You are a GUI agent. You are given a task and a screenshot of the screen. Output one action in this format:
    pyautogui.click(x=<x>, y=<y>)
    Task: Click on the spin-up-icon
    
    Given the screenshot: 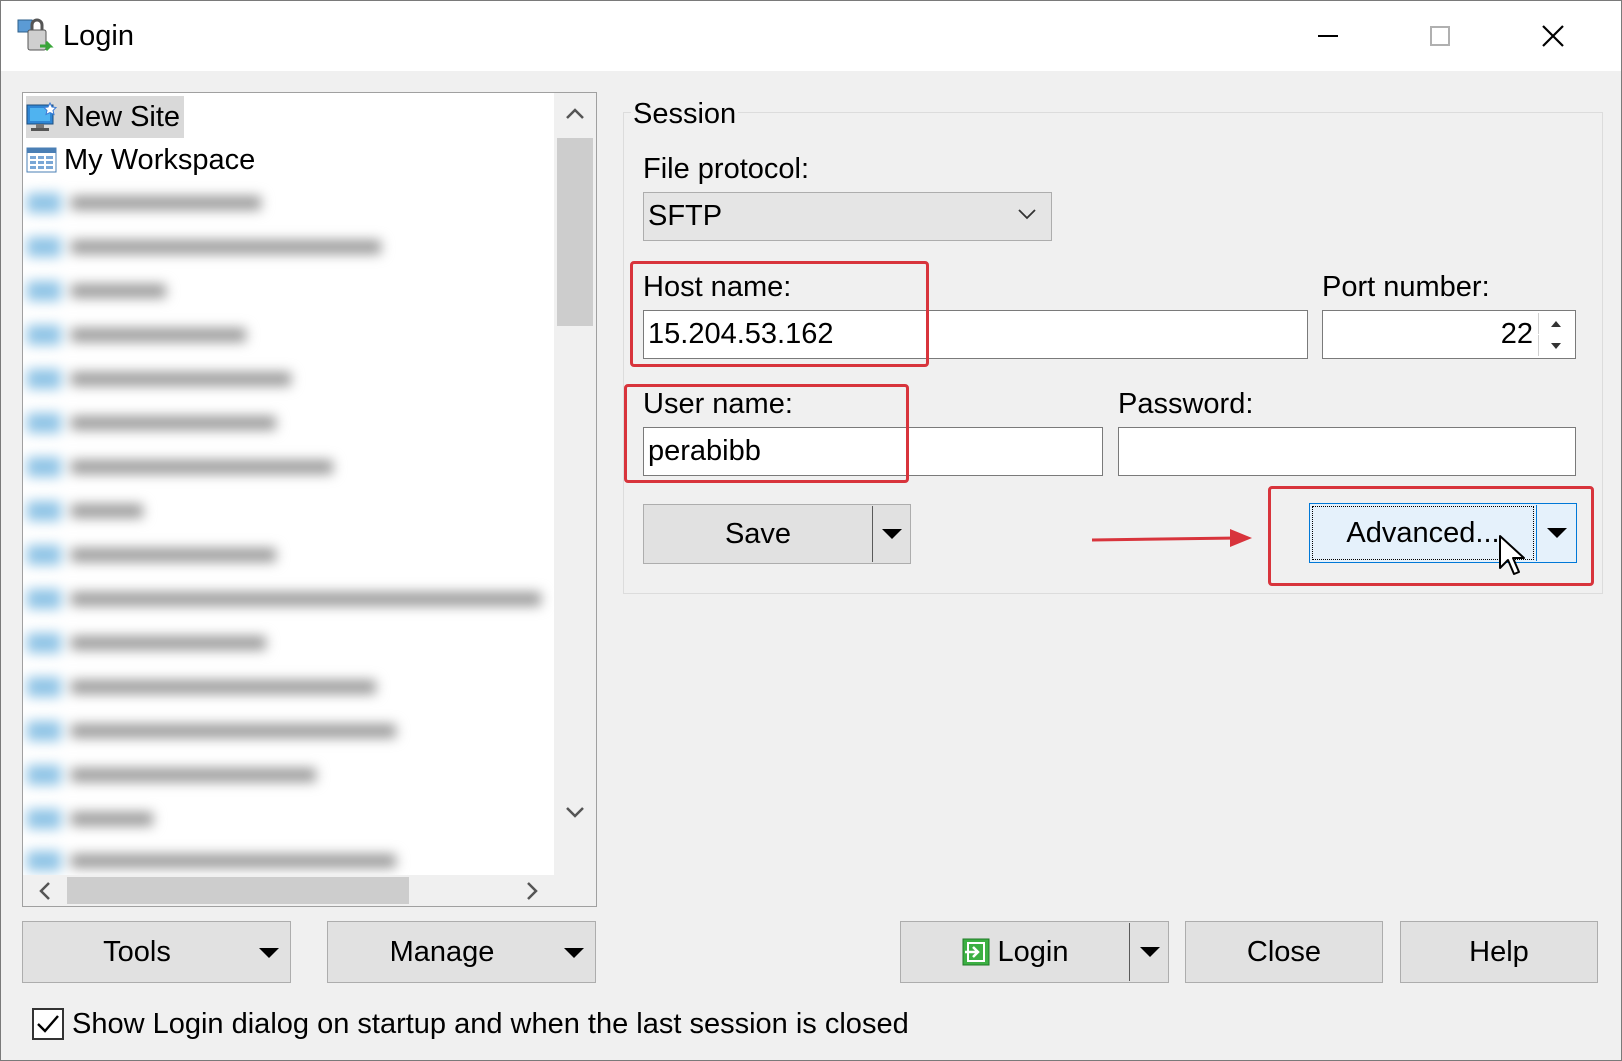 What is the action you would take?
    pyautogui.click(x=1556, y=323)
    